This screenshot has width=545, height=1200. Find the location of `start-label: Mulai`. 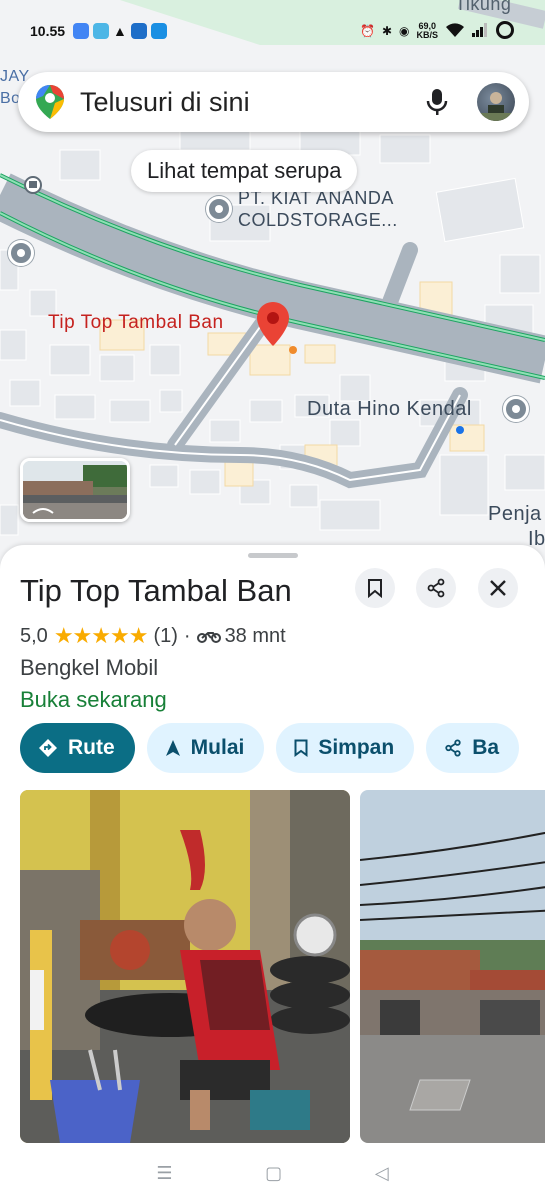

start-label: Mulai is located at coordinates (217, 747).